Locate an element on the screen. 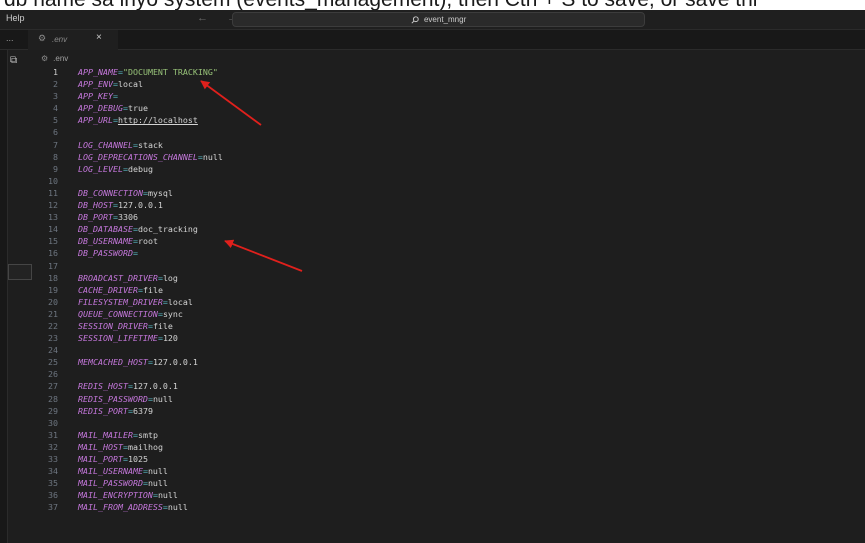 The width and height of the screenshot is (865, 543). line-number: 36 is located at coordinates (53, 495).